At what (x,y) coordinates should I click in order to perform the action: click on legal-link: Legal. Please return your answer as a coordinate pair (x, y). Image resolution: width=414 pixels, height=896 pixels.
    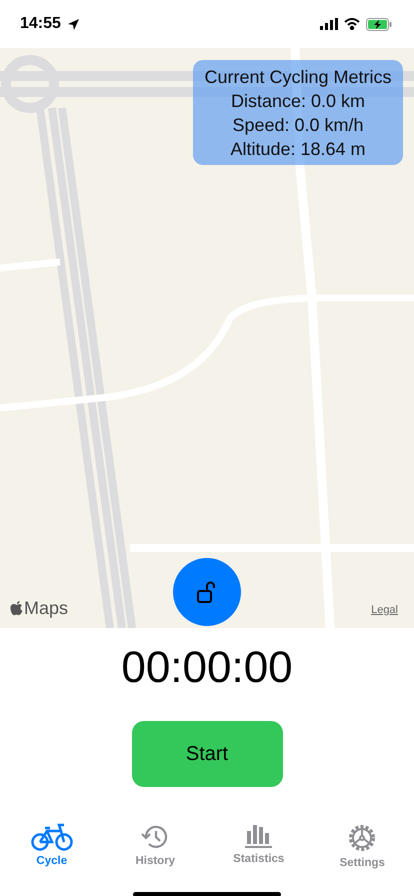
    Looking at the image, I should click on (384, 610).